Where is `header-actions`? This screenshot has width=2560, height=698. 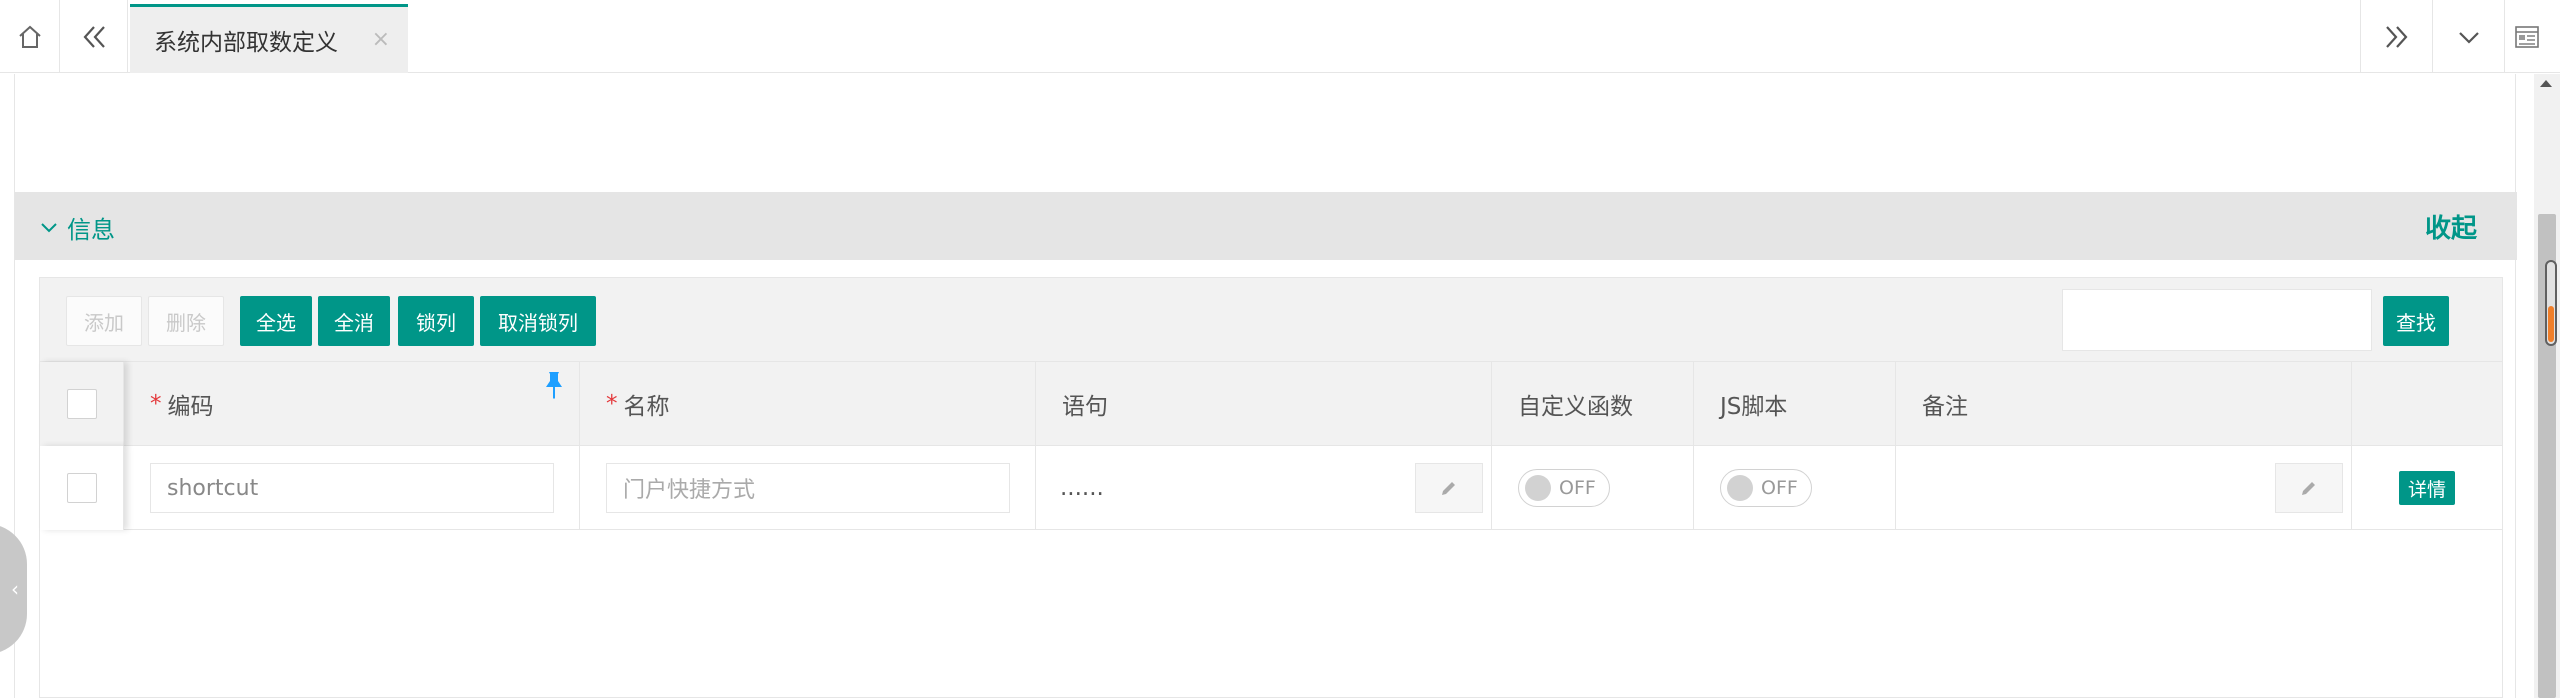
header-actions is located at coordinates (2427, 404).